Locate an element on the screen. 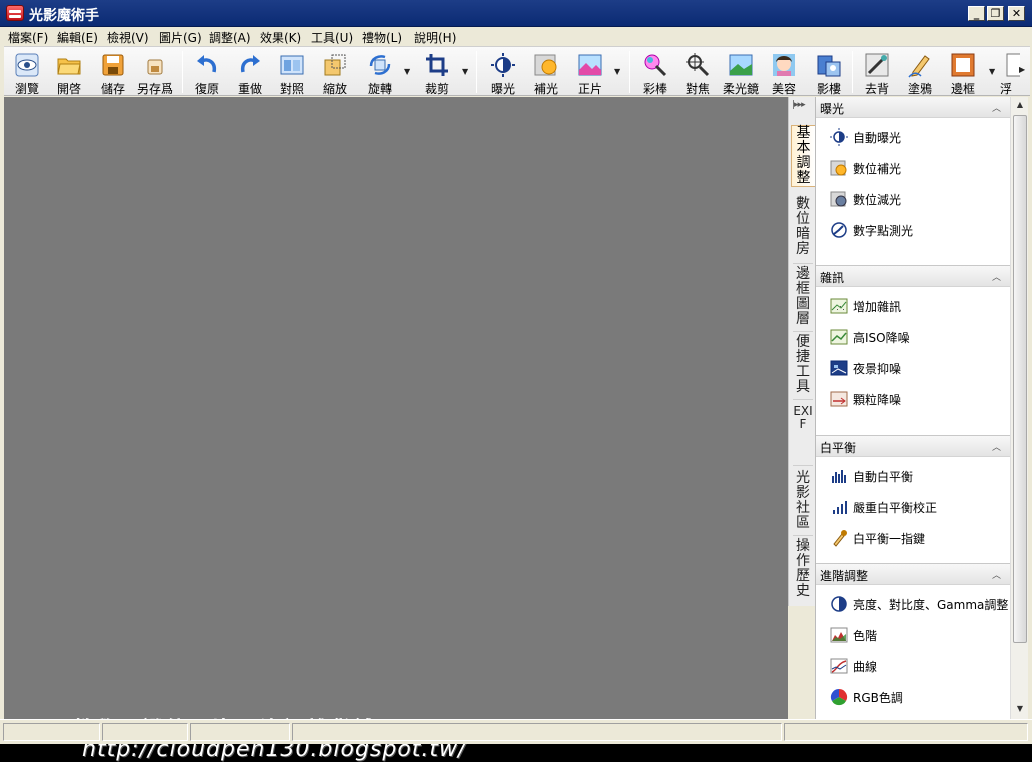 The width and height of the screenshot is (1032, 762). tab-quick-tools: 便捷工具 is located at coordinates (803, 365).